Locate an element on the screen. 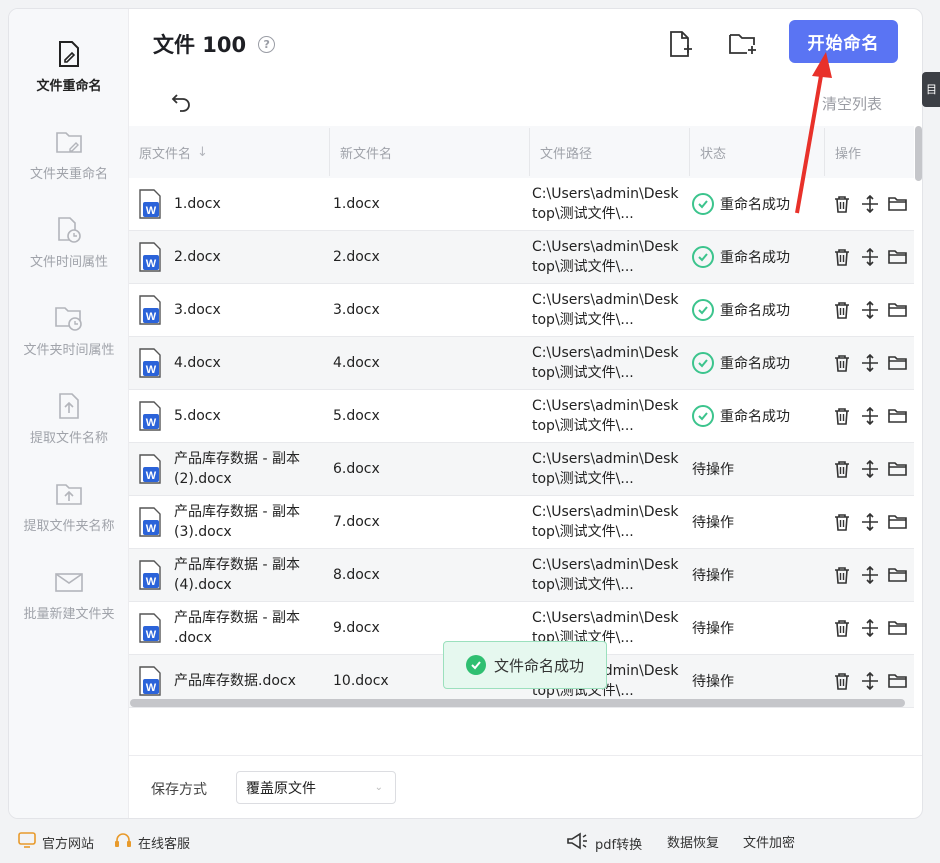 This screenshot has height=863, width=940. status-text: 待操作 is located at coordinates (713, 576).